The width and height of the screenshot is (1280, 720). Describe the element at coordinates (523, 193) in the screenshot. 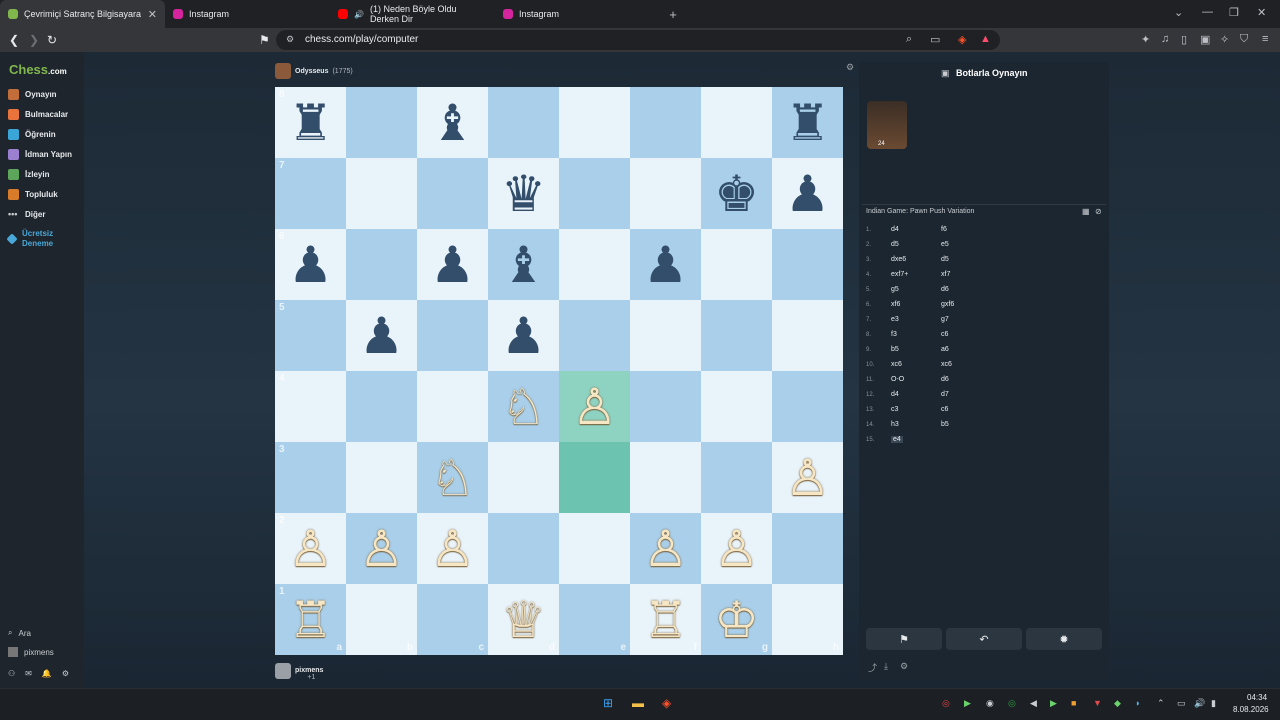

I see `square: ♛` at that location.